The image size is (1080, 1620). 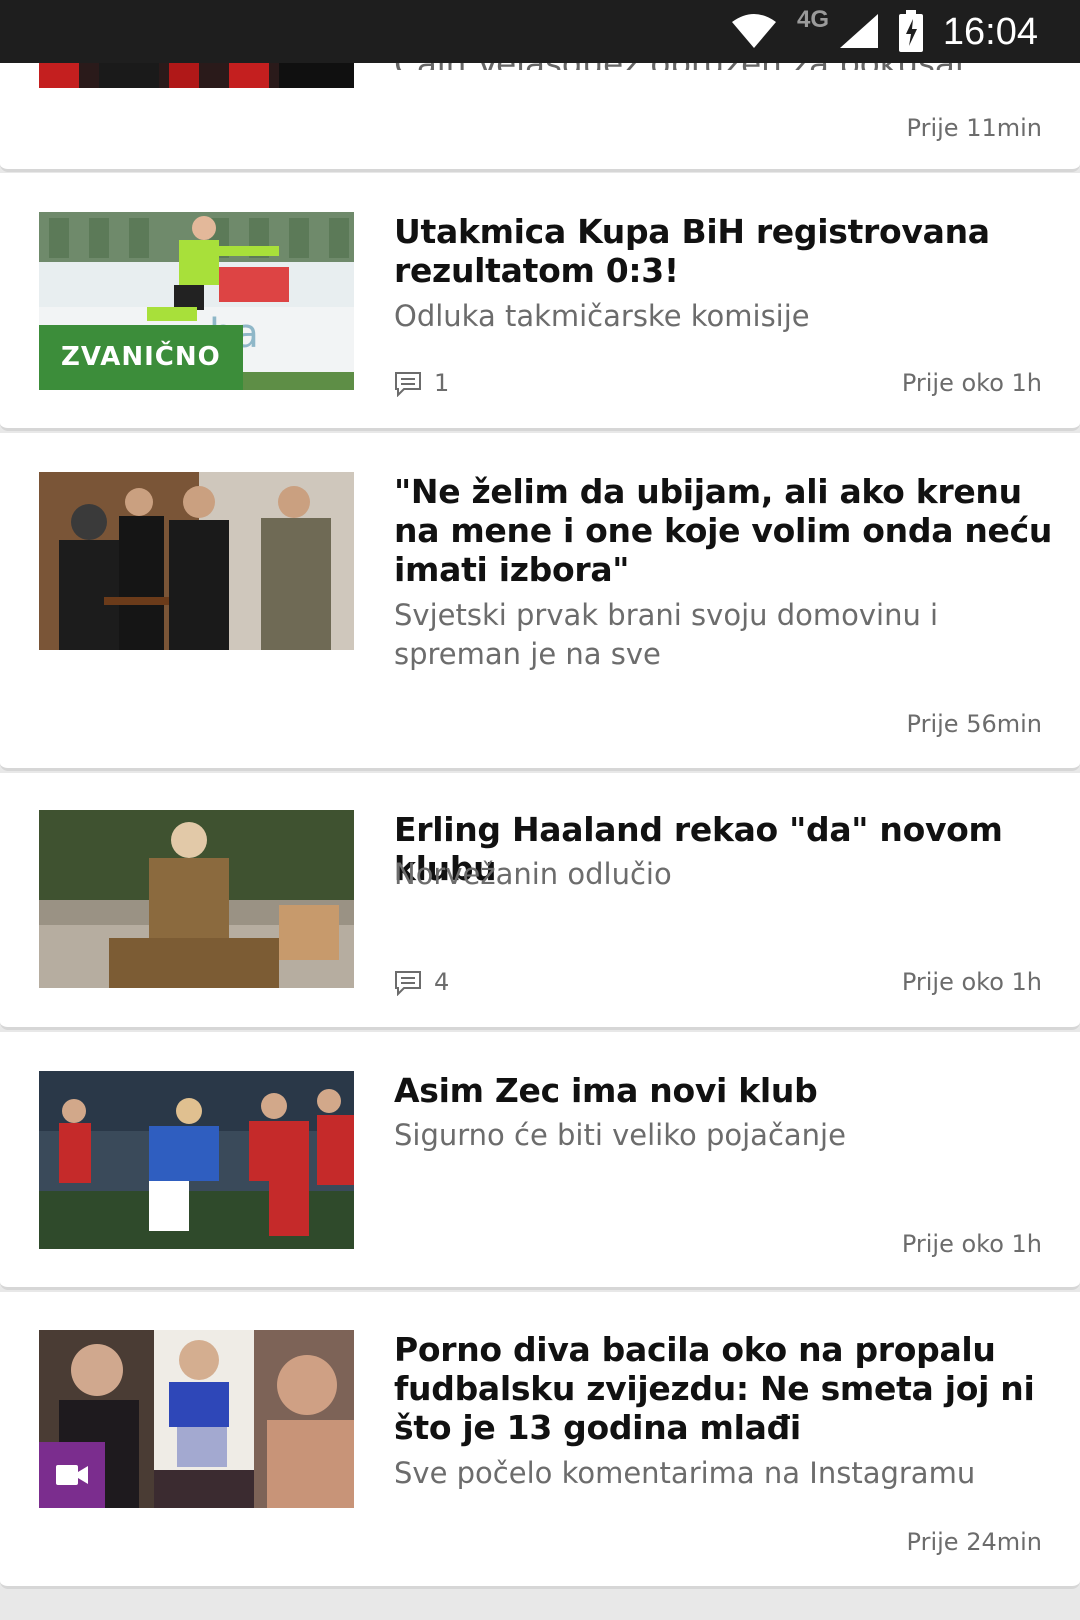 What do you see at coordinates (813, 19) in the screenshot?
I see `network-type: 4G` at bounding box center [813, 19].